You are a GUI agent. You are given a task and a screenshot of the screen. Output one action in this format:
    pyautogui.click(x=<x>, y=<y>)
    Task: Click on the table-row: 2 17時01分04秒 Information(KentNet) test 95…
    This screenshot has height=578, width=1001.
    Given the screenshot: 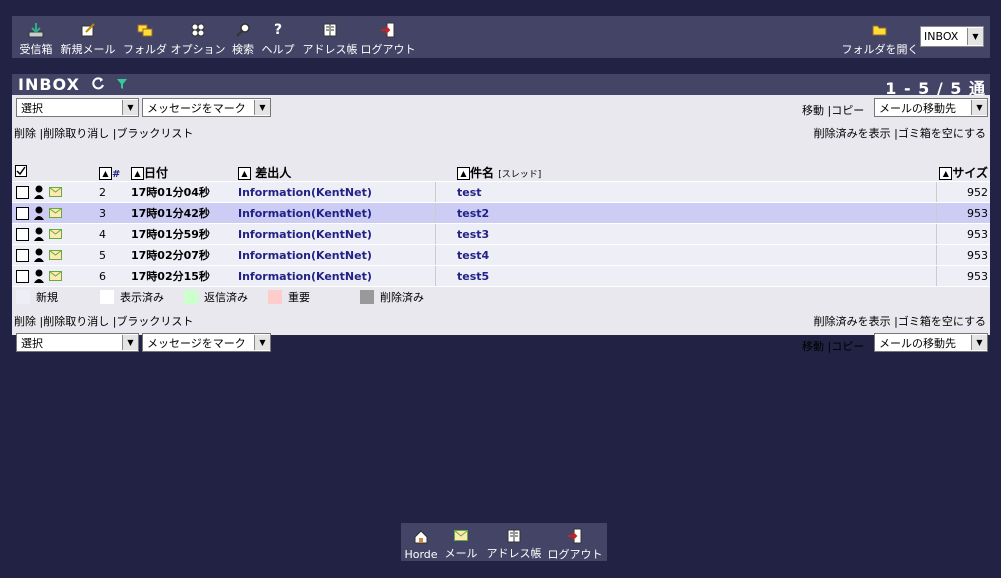 What is the action you would take?
    pyautogui.click(x=501, y=192)
    